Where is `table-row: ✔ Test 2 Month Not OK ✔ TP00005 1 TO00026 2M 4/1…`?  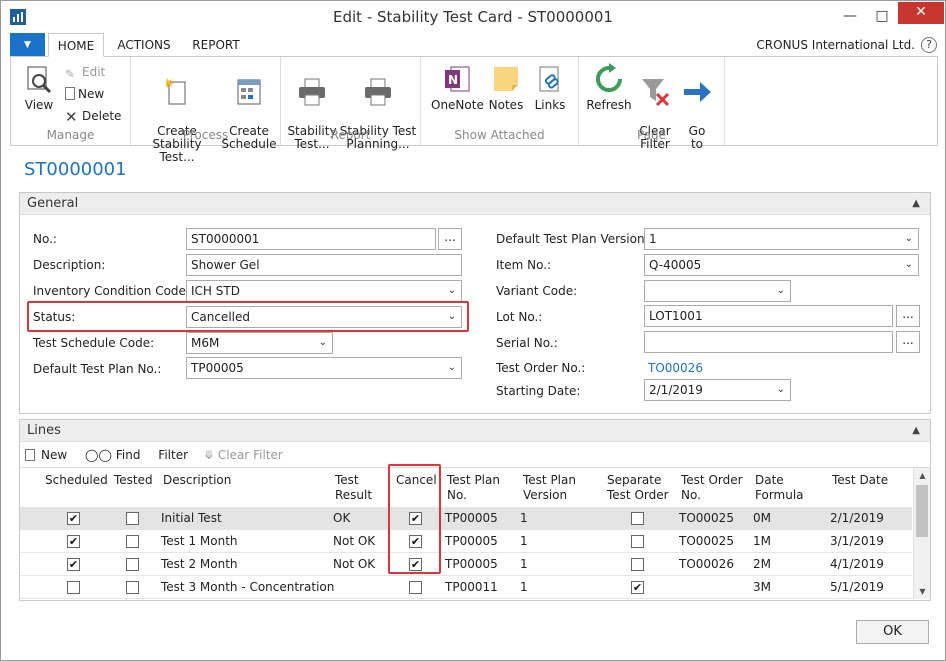 table-row: ✔ Test 2 Month Not OK ✔ TP00005 1 TO00026 2M 4/1… is located at coordinates (466, 564).